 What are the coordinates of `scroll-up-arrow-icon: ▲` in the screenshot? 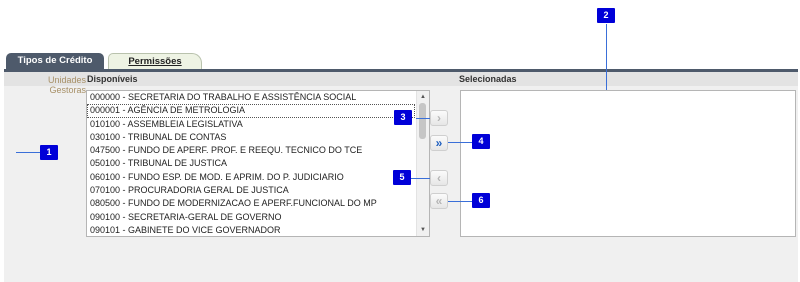 It's located at (423, 97).